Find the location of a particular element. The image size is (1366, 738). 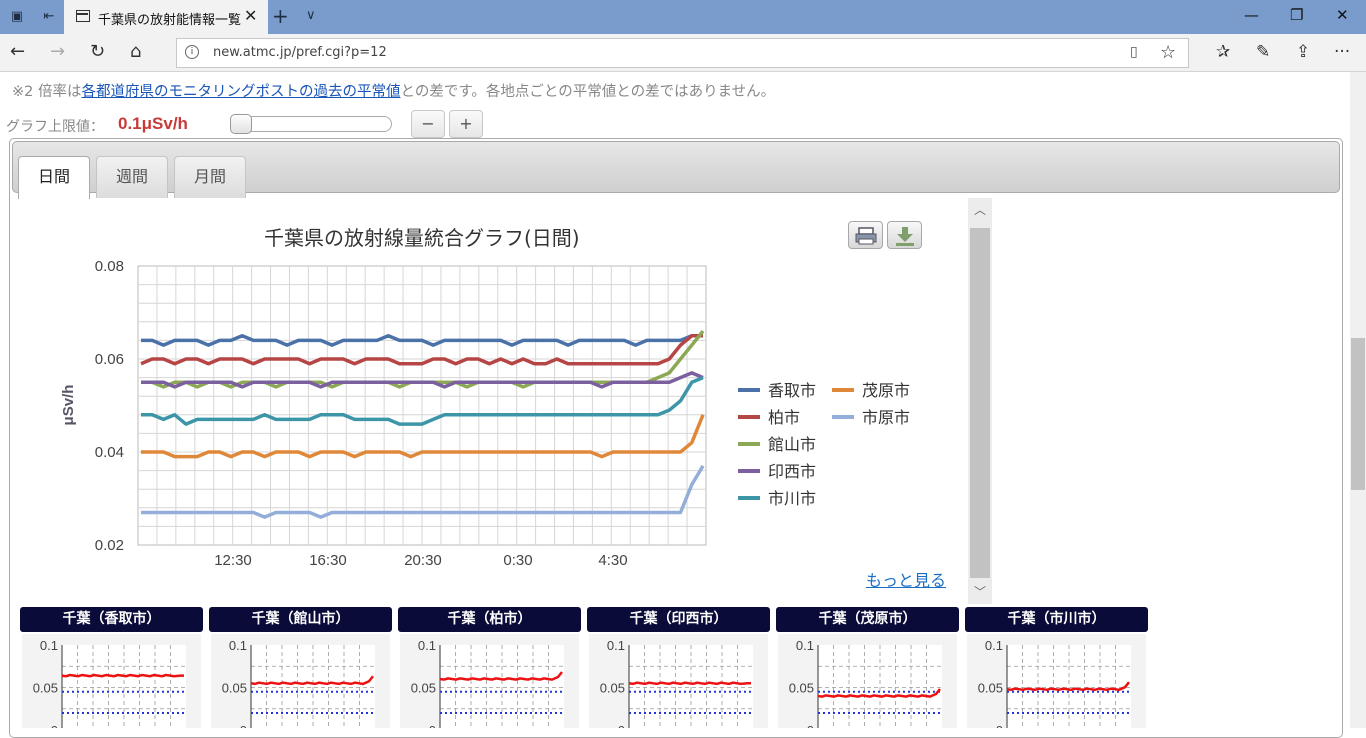

footnote-suffix: との差です。各地点ごとの平常値との差ではありません。 is located at coordinates (588, 92).